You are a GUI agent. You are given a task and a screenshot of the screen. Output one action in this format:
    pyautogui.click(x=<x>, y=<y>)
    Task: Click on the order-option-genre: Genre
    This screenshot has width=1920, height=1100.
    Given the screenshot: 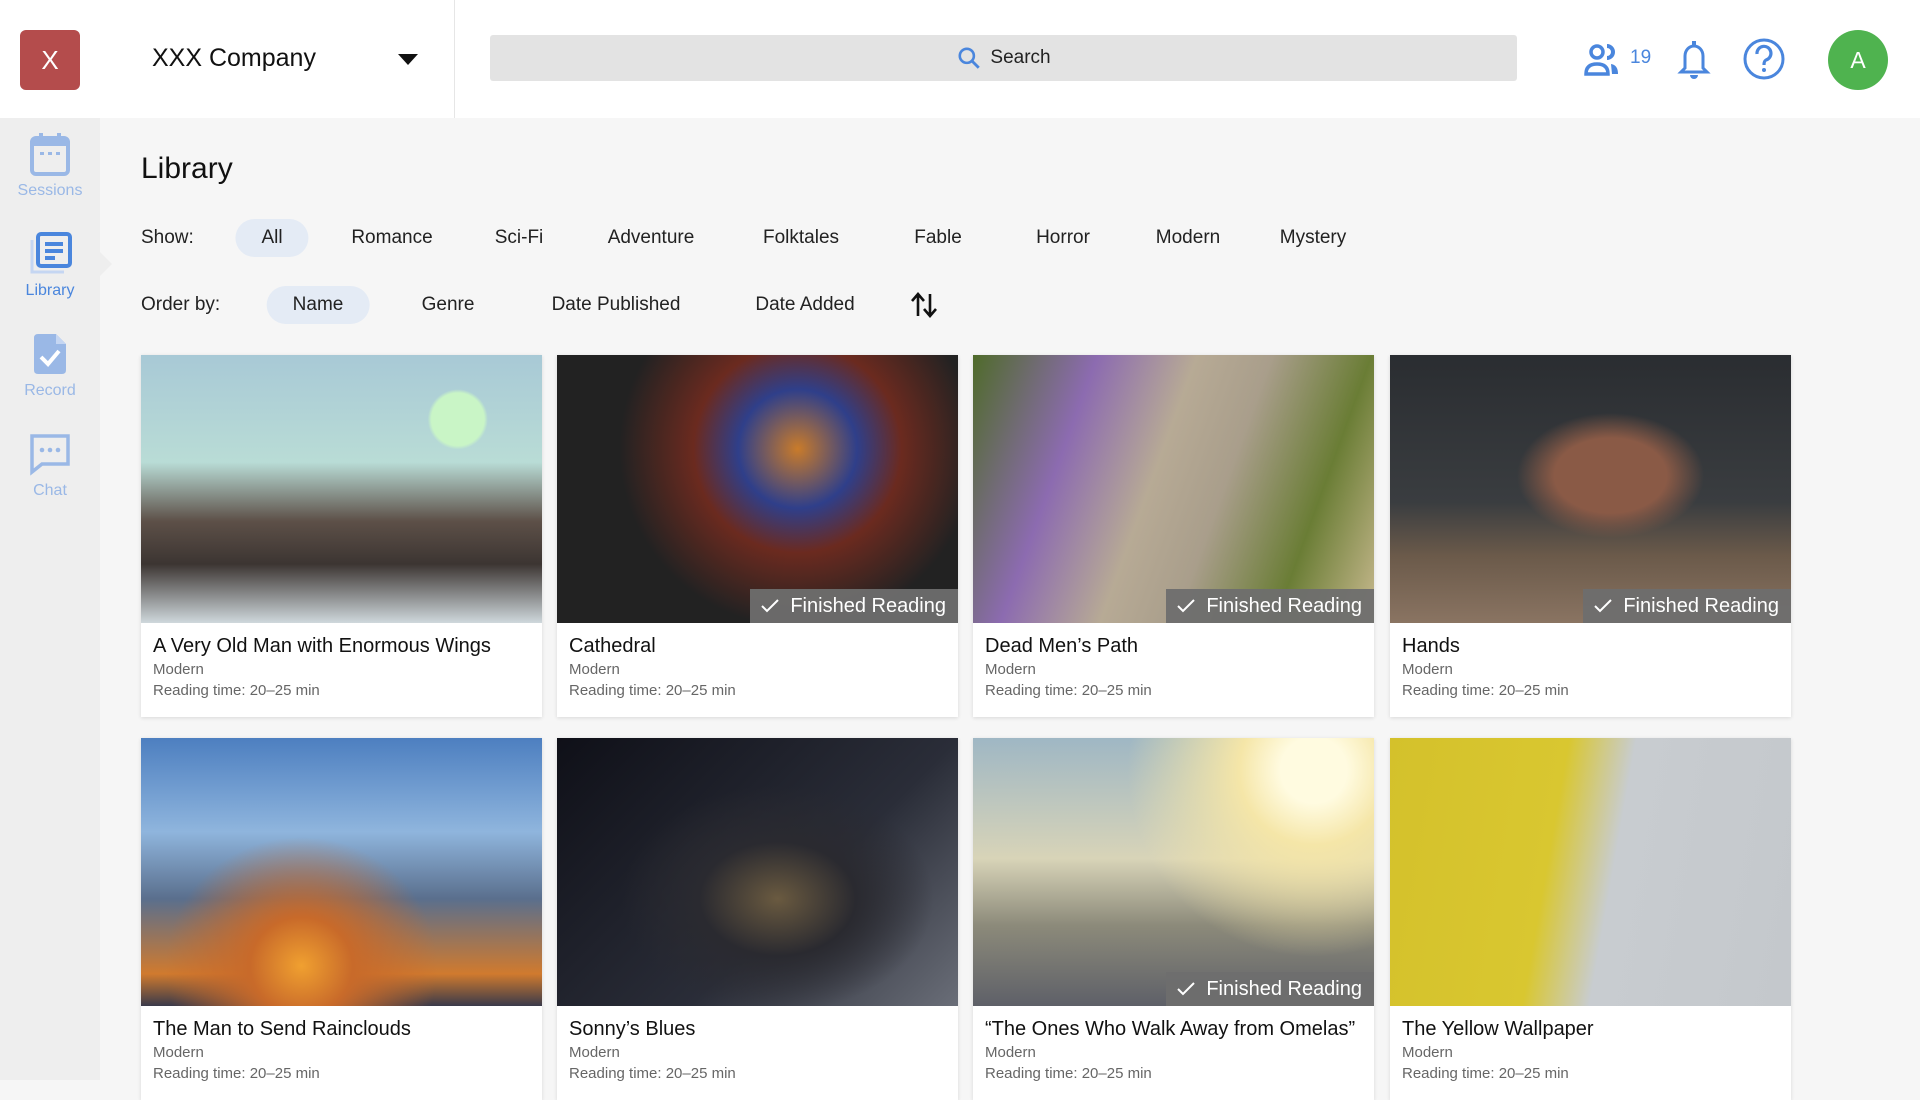 What is the action you would take?
    pyautogui.click(x=448, y=305)
    